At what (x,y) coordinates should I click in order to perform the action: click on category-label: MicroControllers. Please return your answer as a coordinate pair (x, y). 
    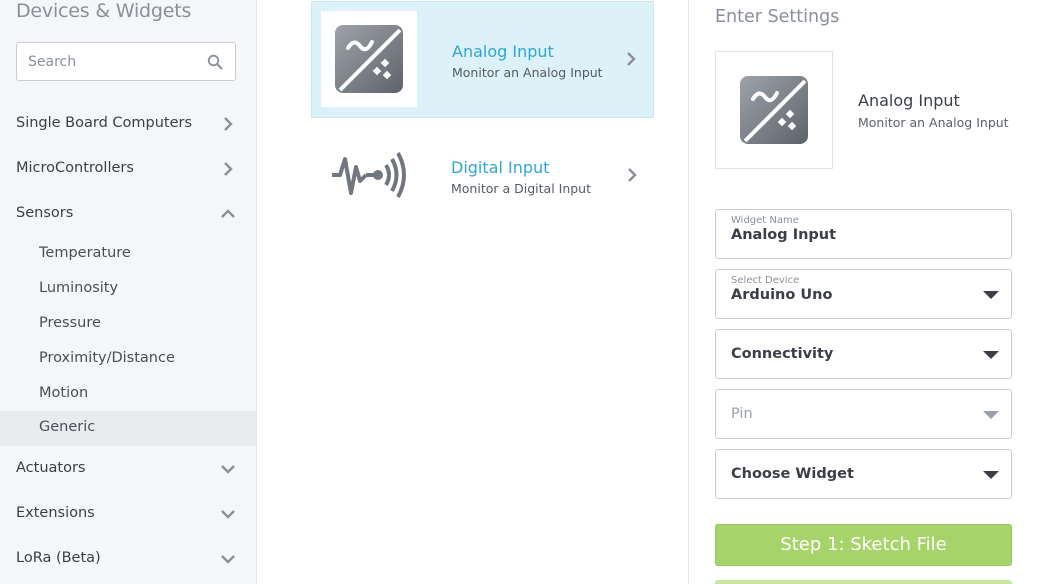
    Looking at the image, I should click on (75, 168).